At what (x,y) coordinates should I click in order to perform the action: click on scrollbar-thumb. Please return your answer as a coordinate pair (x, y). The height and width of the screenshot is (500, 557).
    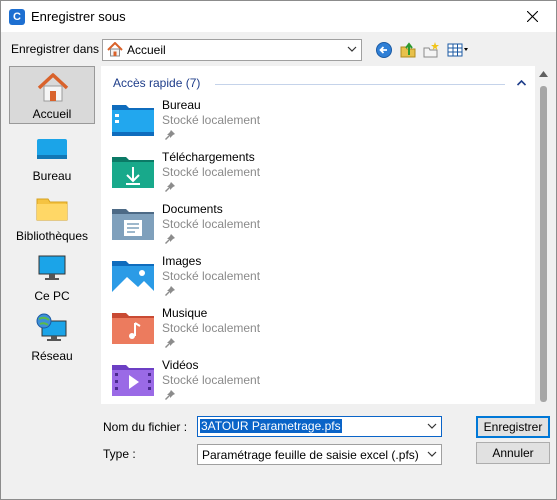
    Looking at the image, I should click on (543, 244).